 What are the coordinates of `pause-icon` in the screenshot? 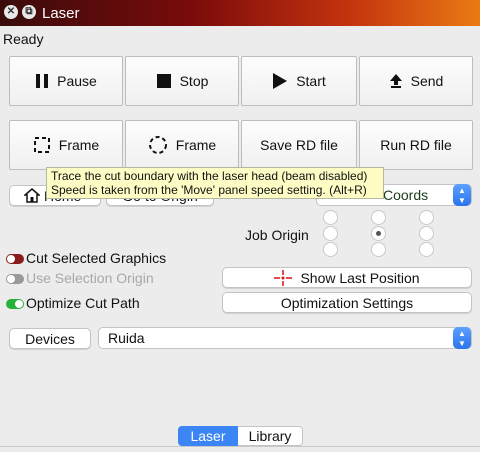 It's located at (42, 81).